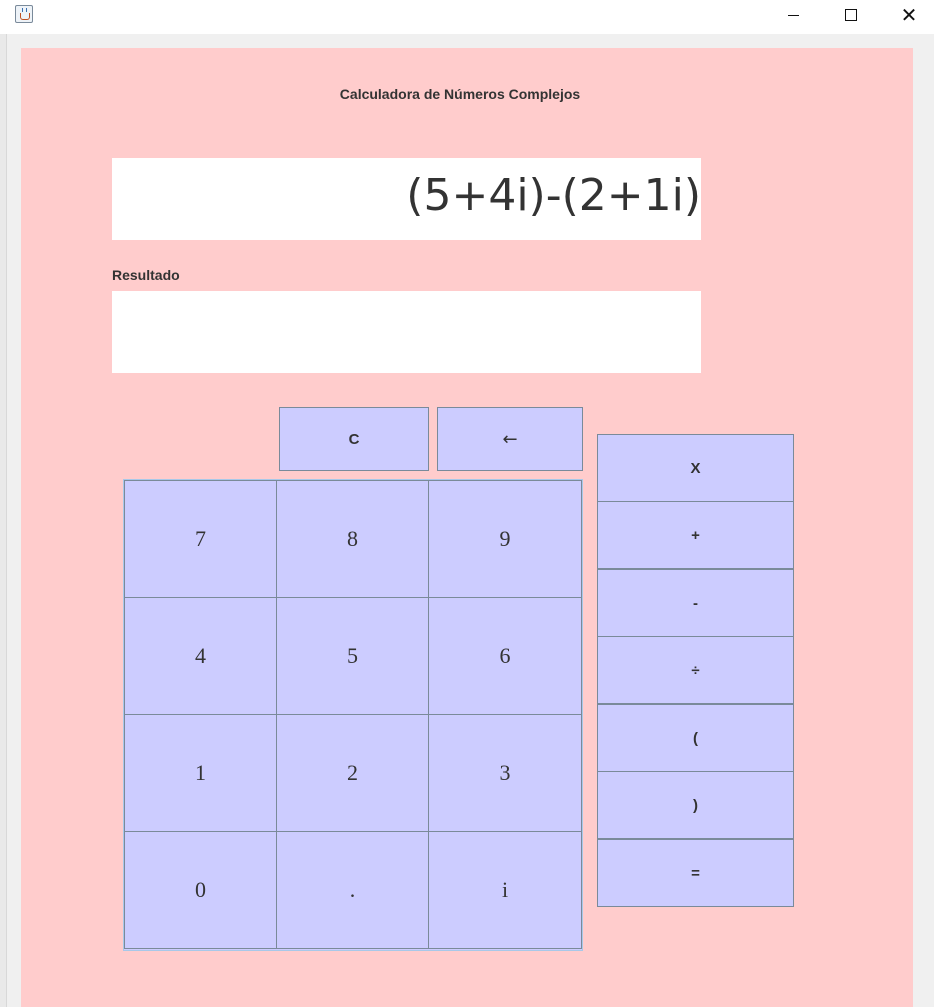 This screenshot has height=1007, width=934. I want to click on close-button: ✕, so click(907, 15).